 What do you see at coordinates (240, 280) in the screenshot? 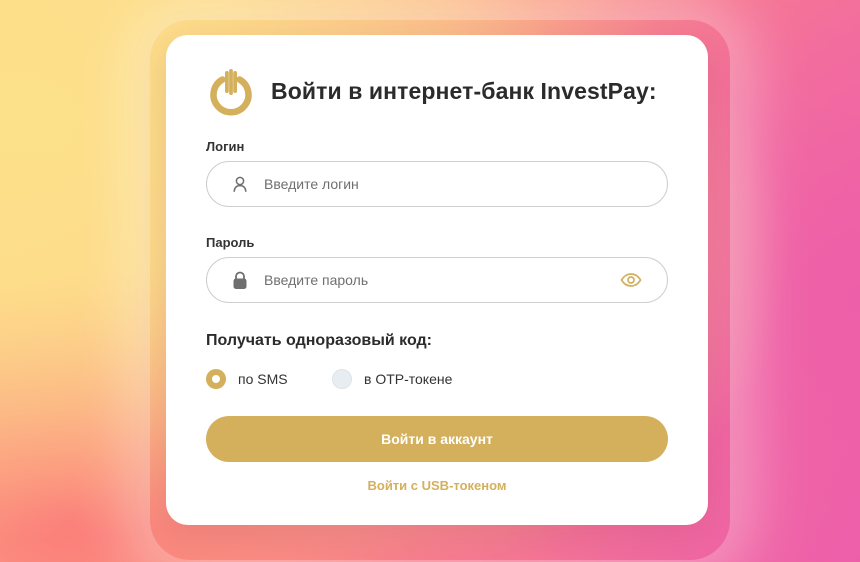
I see `lock-icon` at bounding box center [240, 280].